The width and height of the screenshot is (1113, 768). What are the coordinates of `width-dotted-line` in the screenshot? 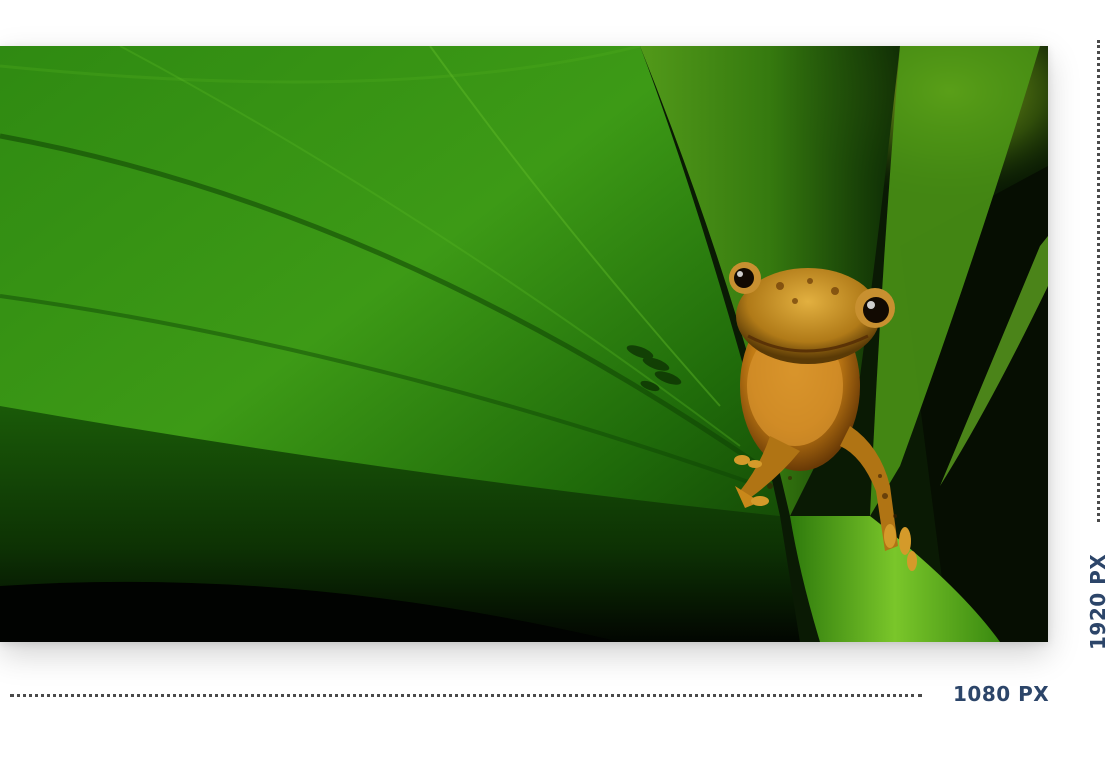 It's located at (466, 695).